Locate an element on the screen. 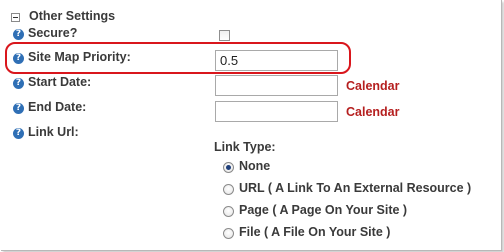 The image size is (504, 252). site-map-priority-label: Site Map Priority: is located at coordinates (79, 57).